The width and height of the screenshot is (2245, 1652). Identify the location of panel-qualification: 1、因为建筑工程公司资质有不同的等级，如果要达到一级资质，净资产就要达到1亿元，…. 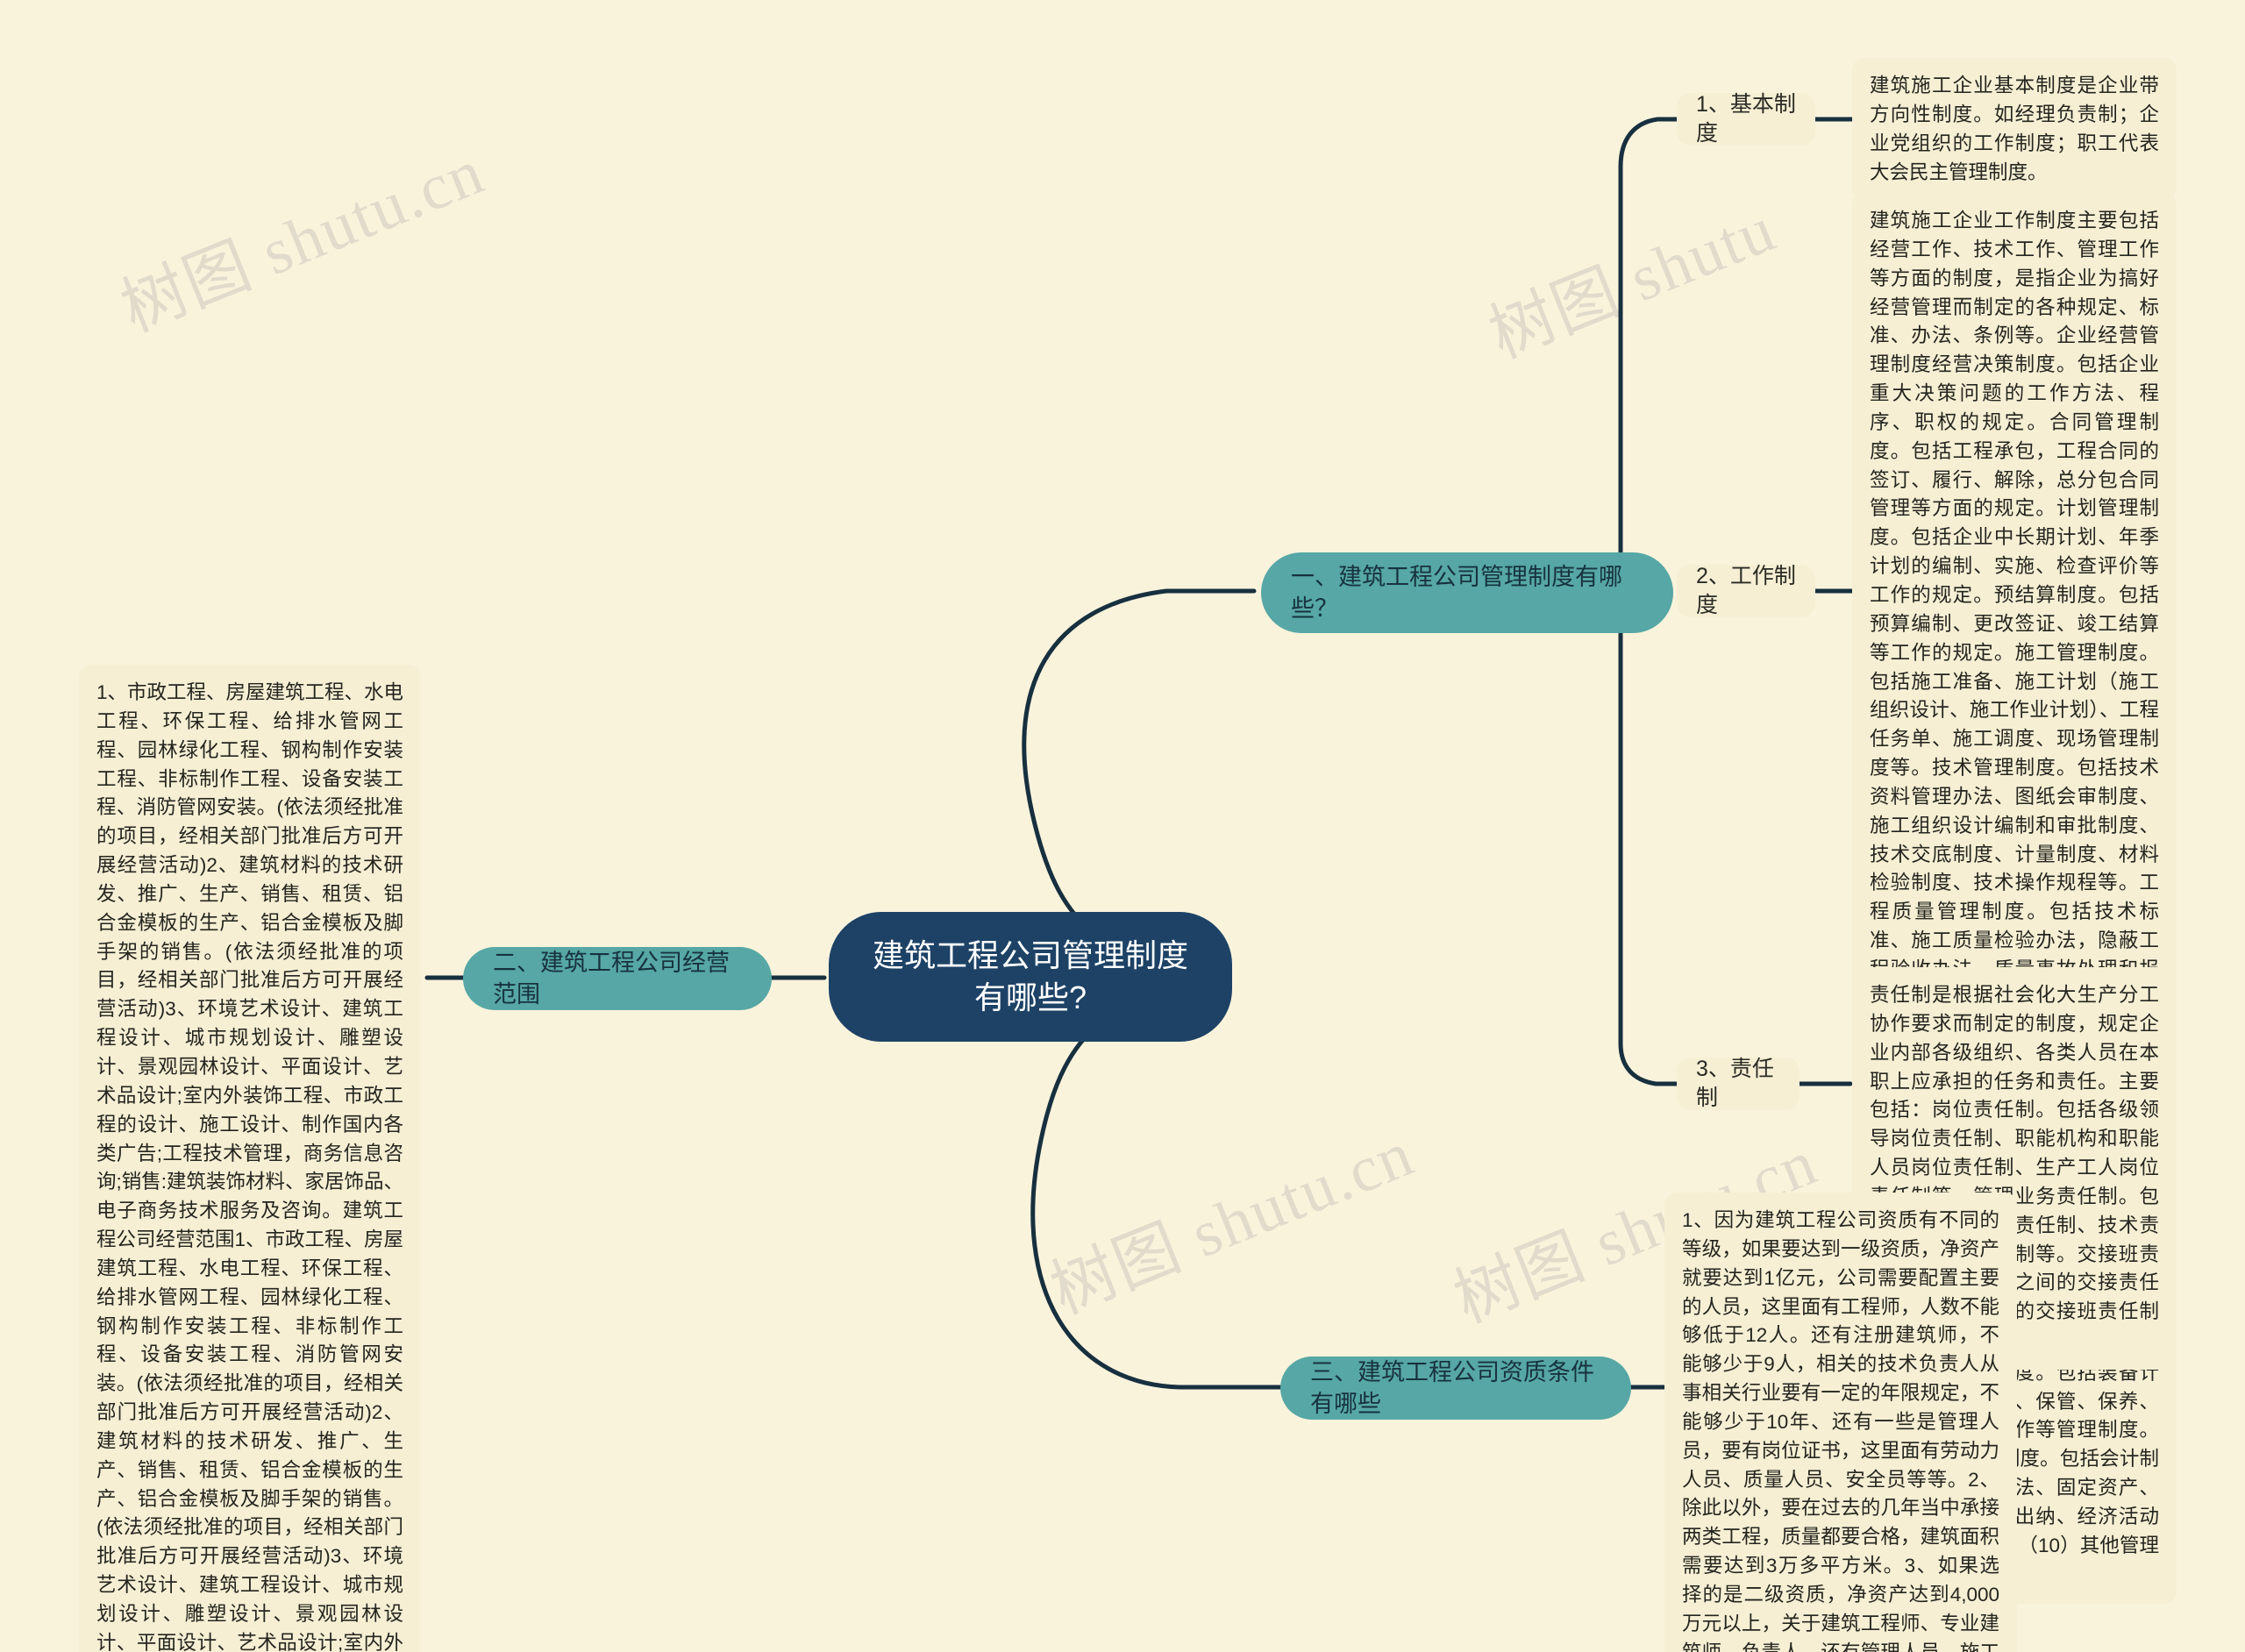
(1840, 1422).